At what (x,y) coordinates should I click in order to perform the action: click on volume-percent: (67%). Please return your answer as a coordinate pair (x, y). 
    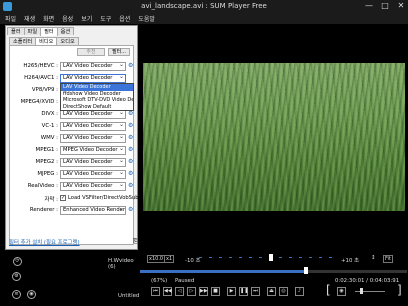
    Looking at the image, I should click on (159, 281).